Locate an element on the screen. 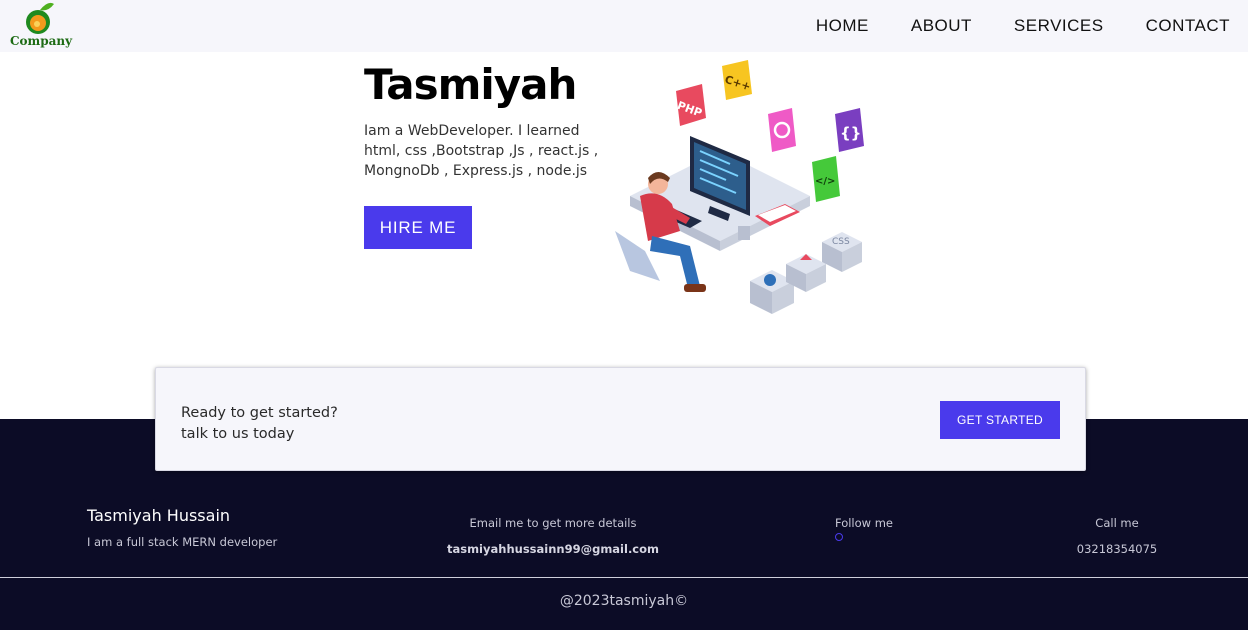 The image size is (1248, 630). footer-divider is located at coordinates (624, 577).